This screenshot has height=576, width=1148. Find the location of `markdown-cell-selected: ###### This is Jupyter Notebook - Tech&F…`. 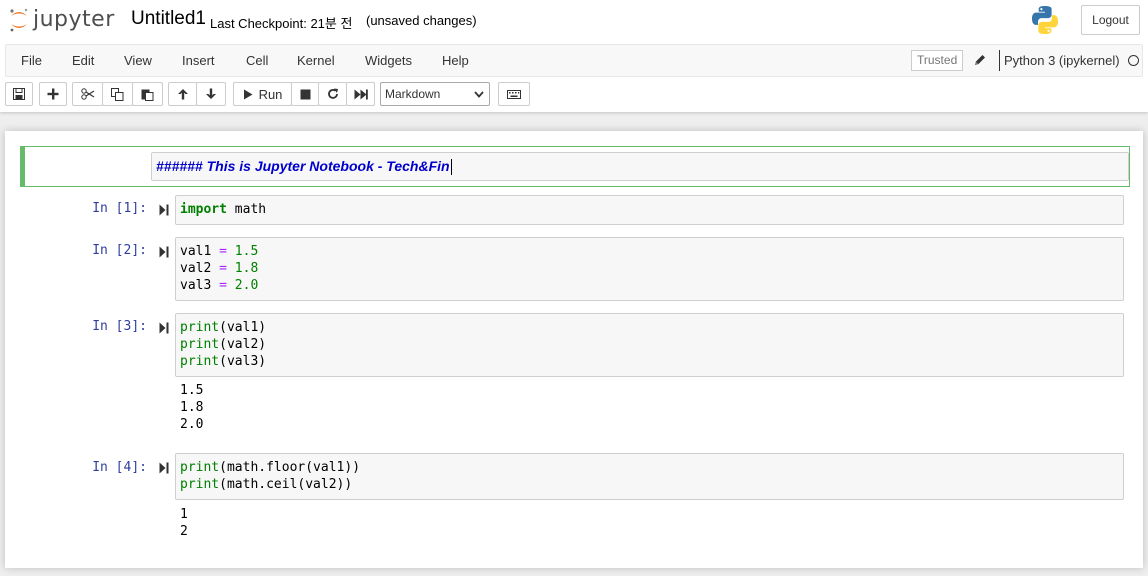

markdown-cell-selected: ###### This is Jupyter Notebook - Tech&F… is located at coordinates (575, 166).